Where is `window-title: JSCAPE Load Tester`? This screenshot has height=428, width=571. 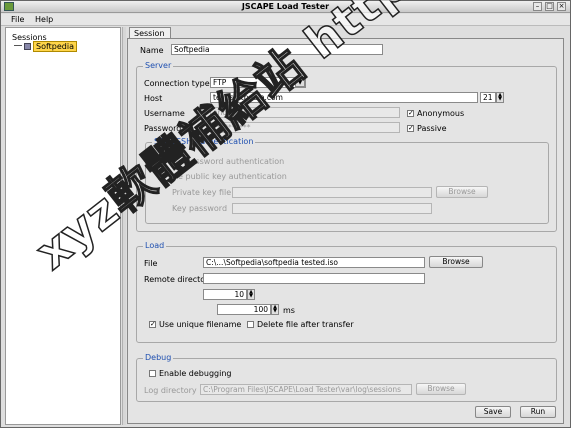 window-title: JSCAPE Load Tester is located at coordinates (285, 6).